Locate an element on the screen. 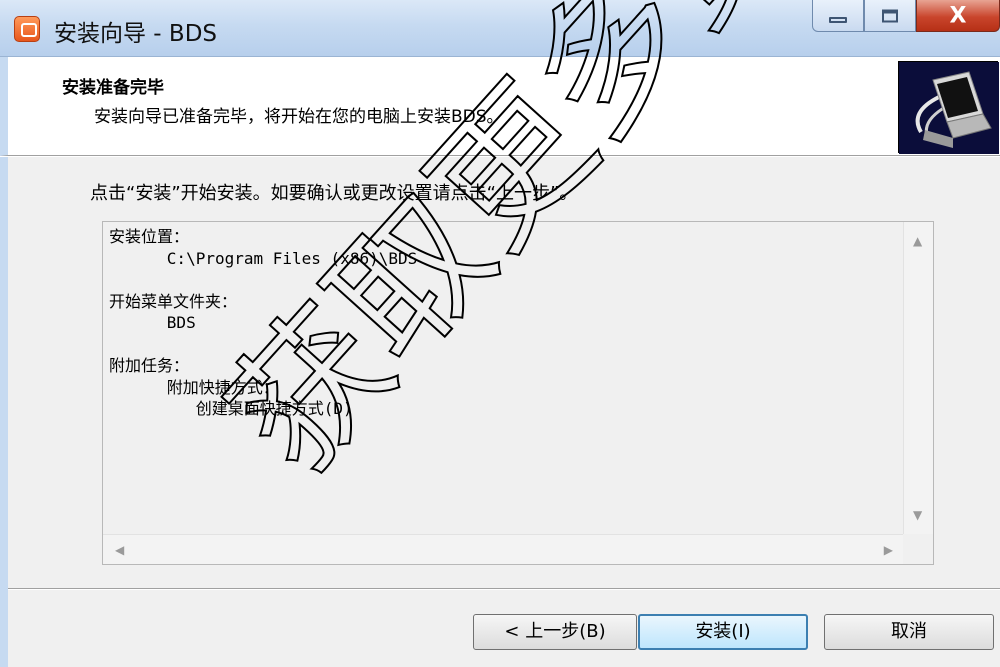 Image resolution: width=1000 pixels, height=667 pixels. minimize-button is located at coordinates (838, 16).